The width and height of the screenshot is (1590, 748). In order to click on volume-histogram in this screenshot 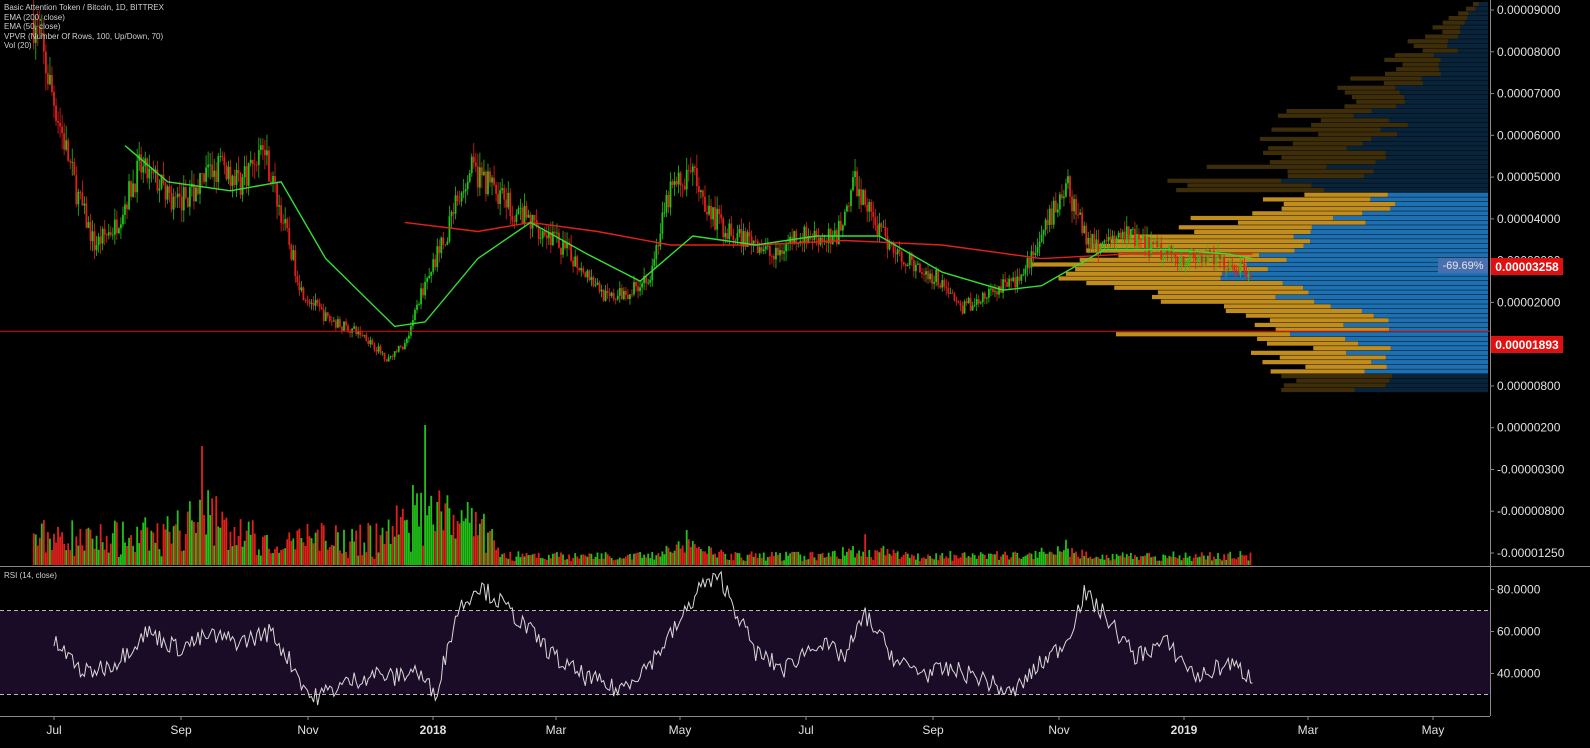, I will do `click(642, 495)`.